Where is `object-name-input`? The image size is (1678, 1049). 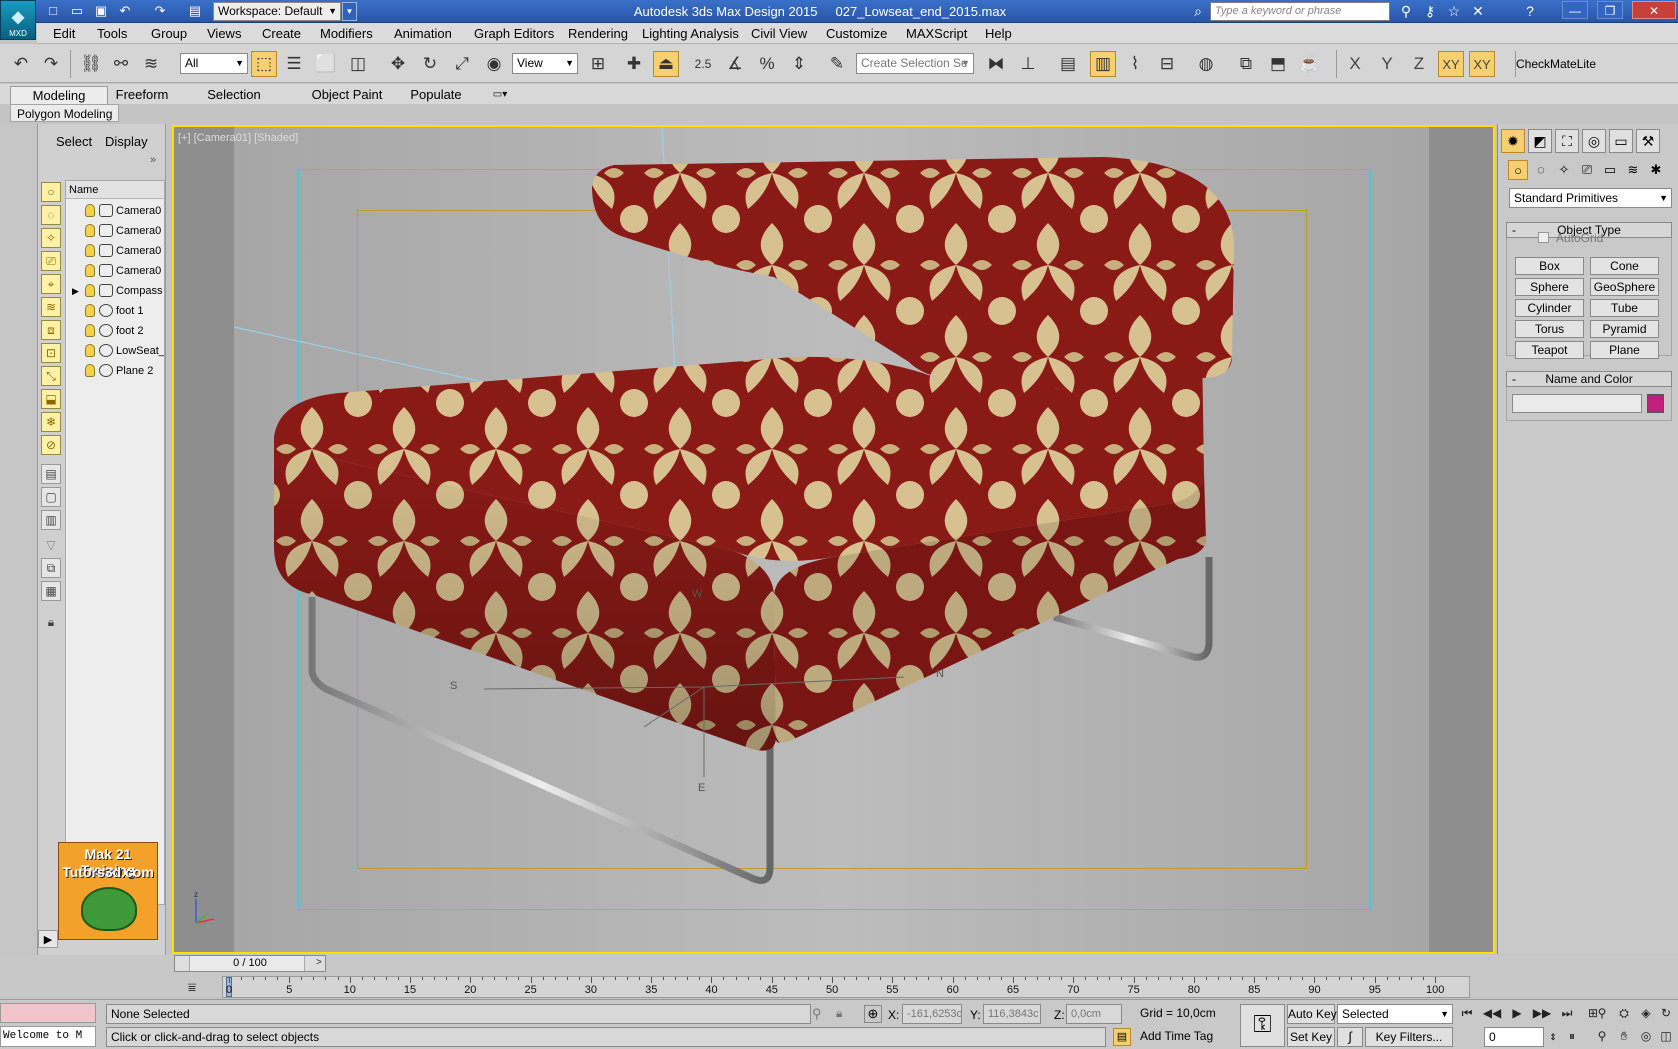 object-name-input is located at coordinates (1577, 403).